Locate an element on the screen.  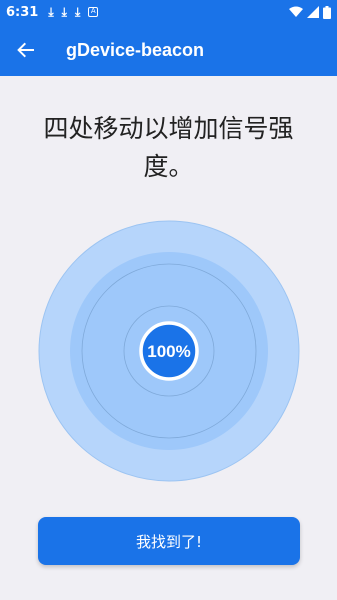
status-time: 6:31 is located at coordinates (22, 12).